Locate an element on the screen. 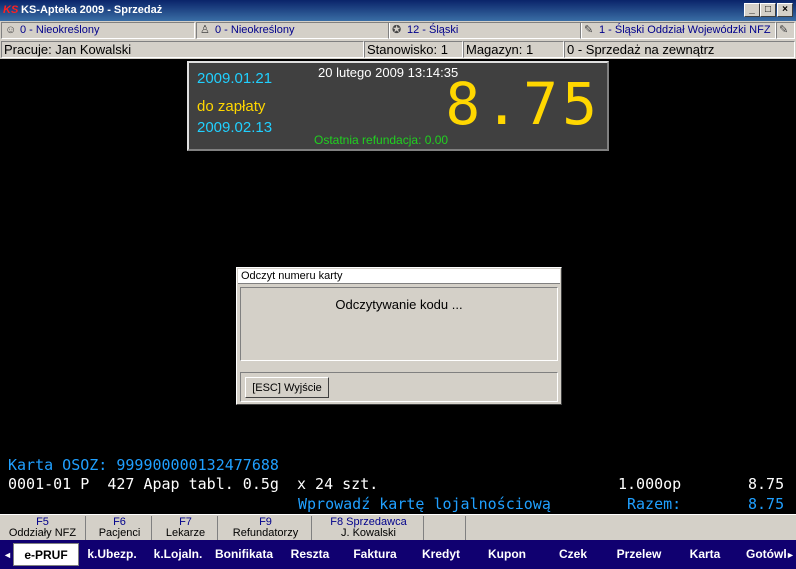 This screenshot has width=796, height=569. pay-tab-e-pruf: e-PRUF is located at coordinates (46, 554).